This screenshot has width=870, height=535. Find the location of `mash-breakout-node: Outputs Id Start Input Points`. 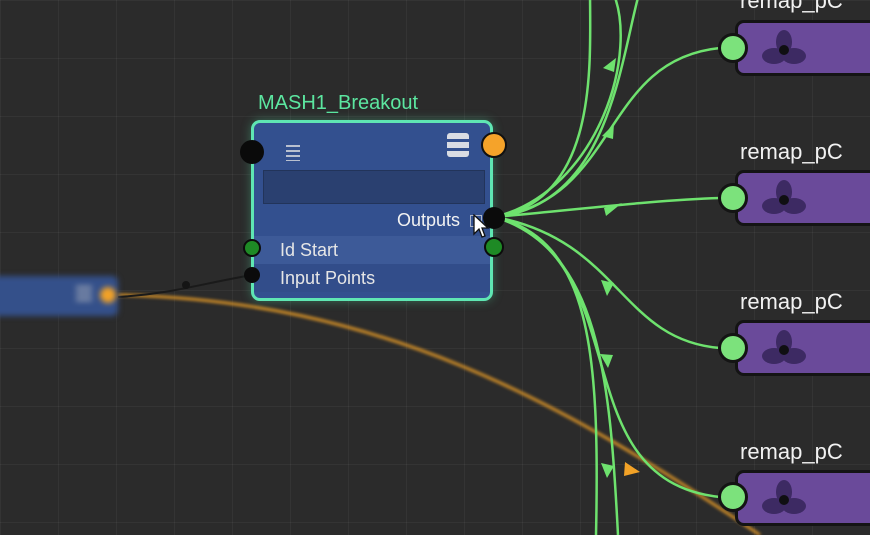

mash-breakout-node: Outputs Id Start Input Points is located at coordinates (372, 210).